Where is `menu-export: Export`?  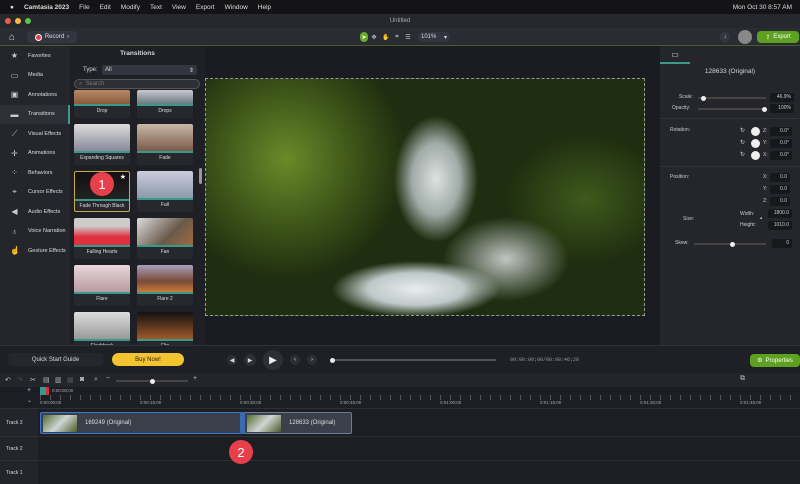
menu-export: Export is located at coordinates (205, 7).